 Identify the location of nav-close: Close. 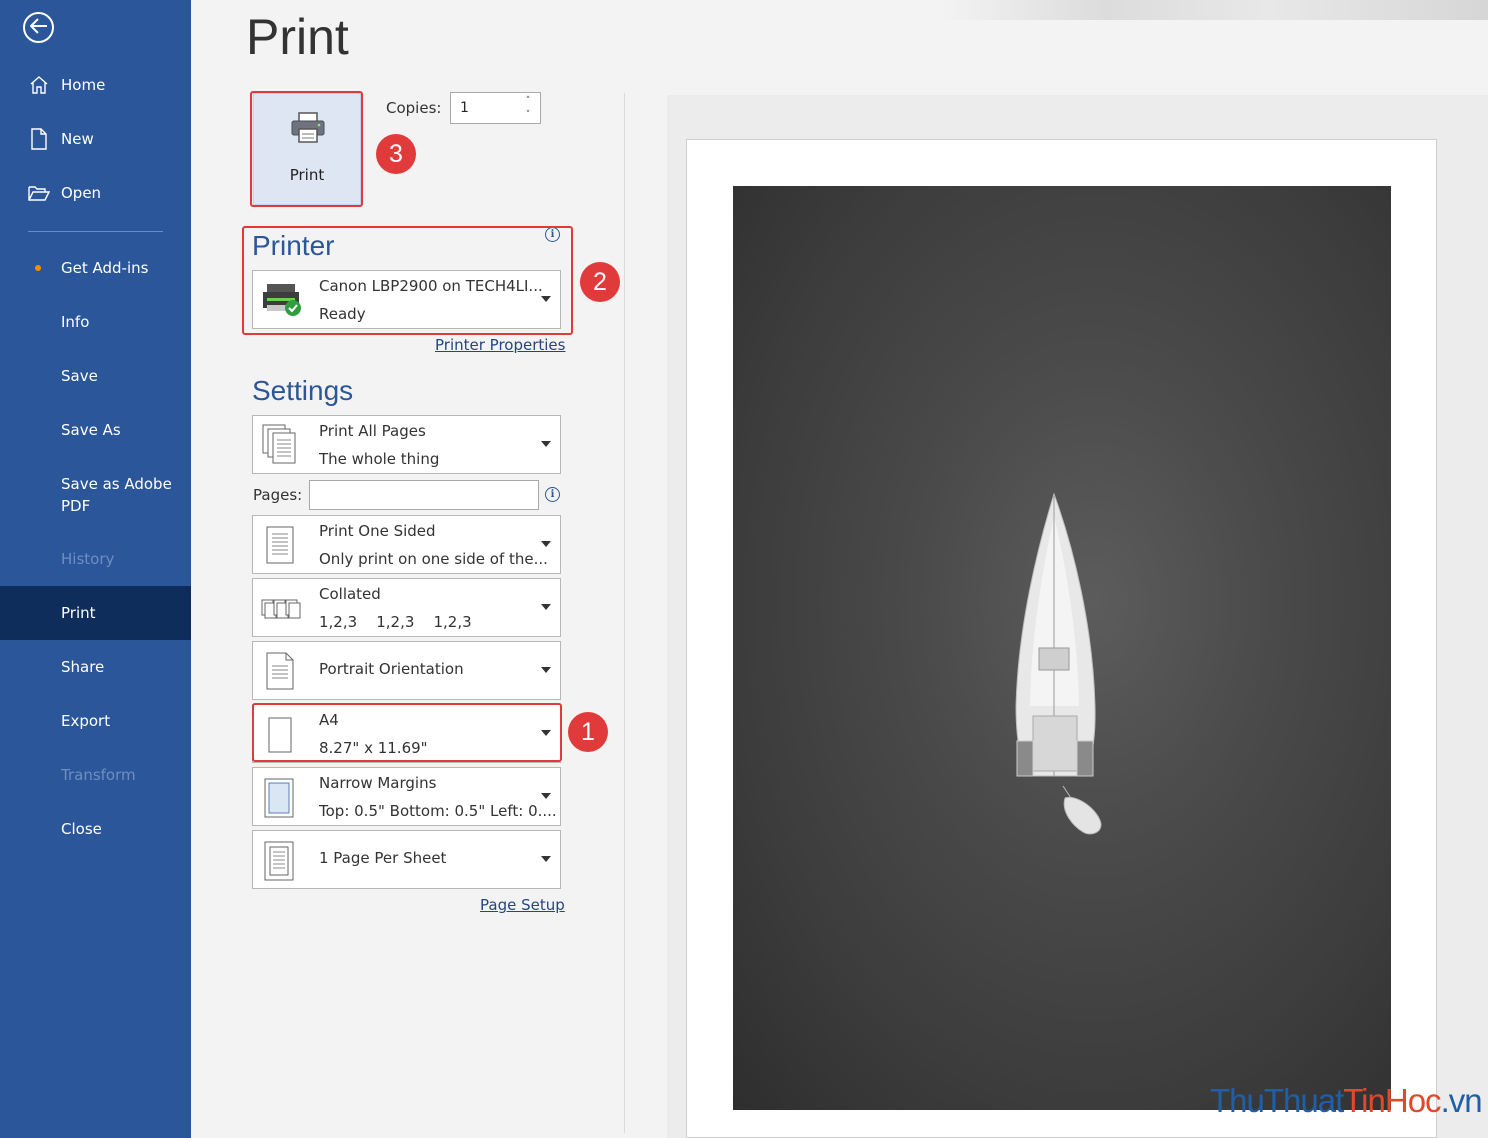
(95, 829).